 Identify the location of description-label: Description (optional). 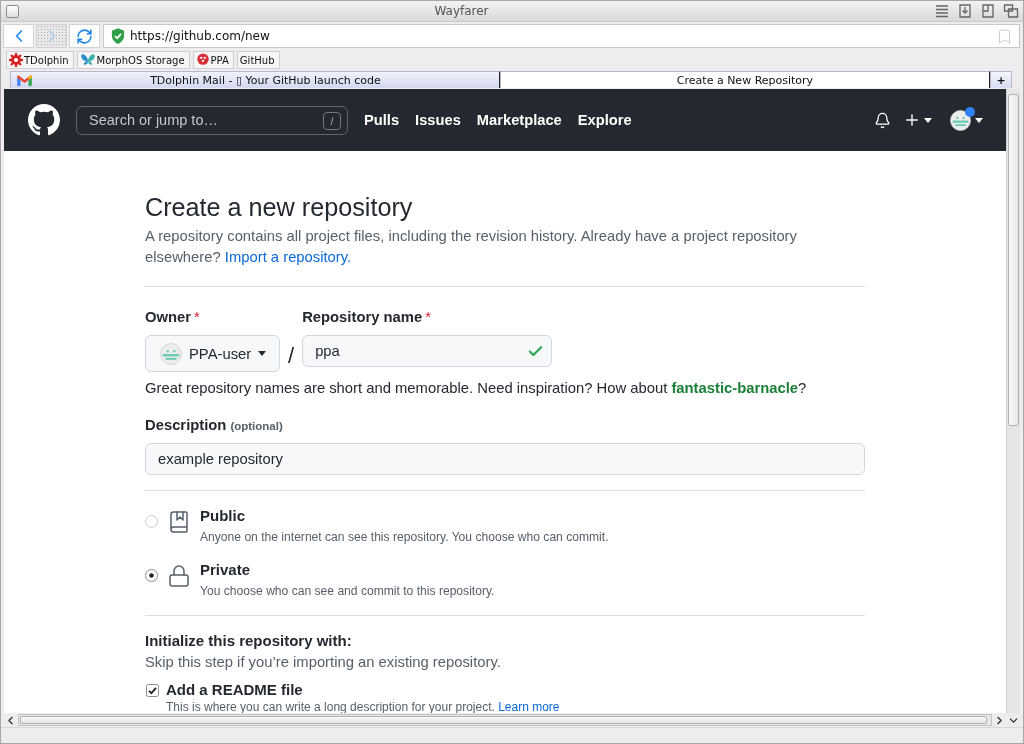
(214, 425).